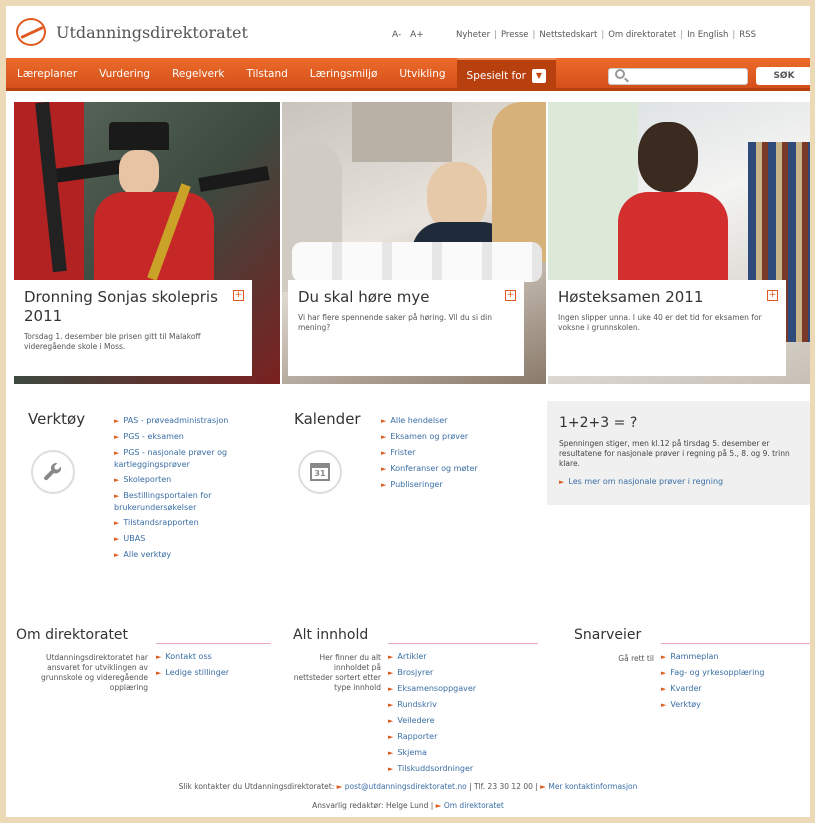 The height and width of the screenshot is (823, 815). Describe the element at coordinates (216, 657) in the screenshot. I see `list-item: ► Kontakt oss` at that location.